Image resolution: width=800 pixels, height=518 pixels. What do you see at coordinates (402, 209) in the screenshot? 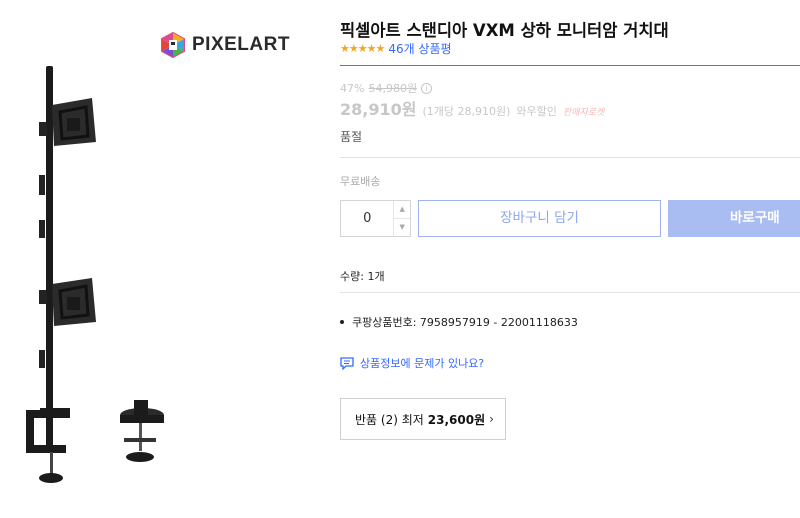
I see `quantity-up-icon: ▲` at bounding box center [402, 209].